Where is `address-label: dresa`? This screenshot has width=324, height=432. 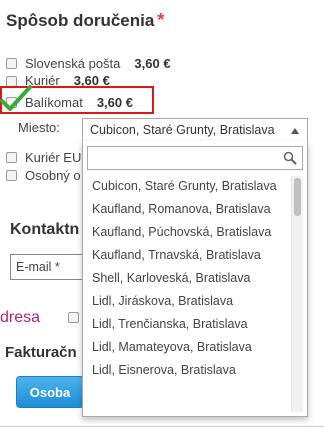
address-label: dresa is located at coordinates (20, 317).